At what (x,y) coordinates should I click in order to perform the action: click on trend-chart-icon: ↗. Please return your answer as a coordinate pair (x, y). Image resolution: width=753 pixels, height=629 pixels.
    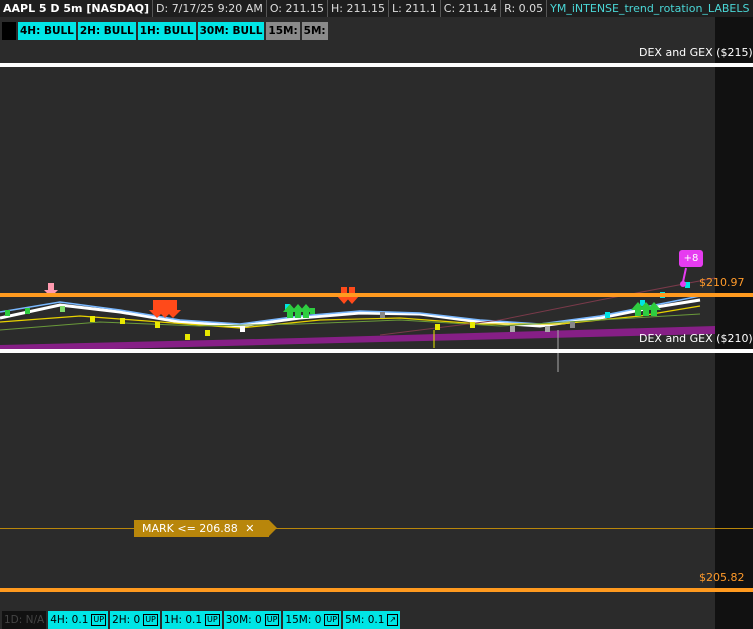
    Looking at the image, I should click on (393, 620).